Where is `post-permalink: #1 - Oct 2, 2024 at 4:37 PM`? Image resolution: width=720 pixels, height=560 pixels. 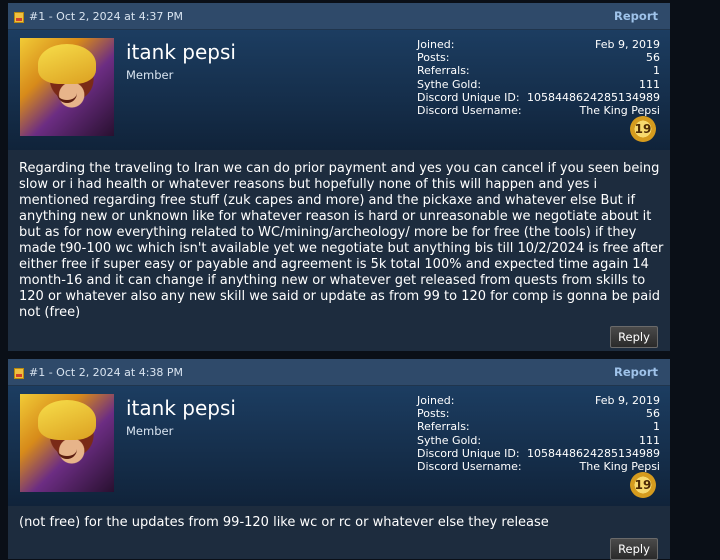
post-permalink: #1 - Oct 2, 2024 at 4:37 PM is located at coordinates (106, 16).